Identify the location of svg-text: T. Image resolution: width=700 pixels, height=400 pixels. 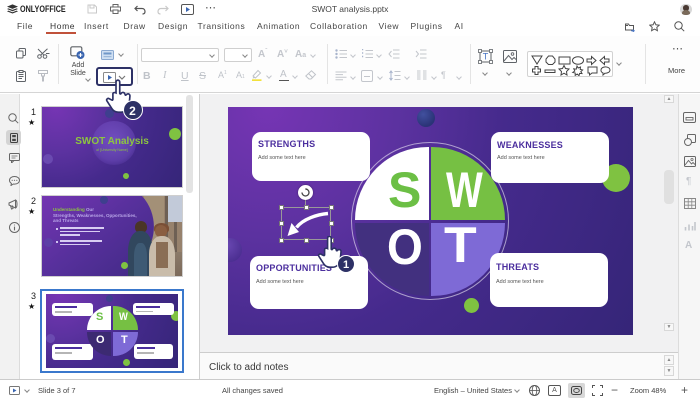
(486, 57).